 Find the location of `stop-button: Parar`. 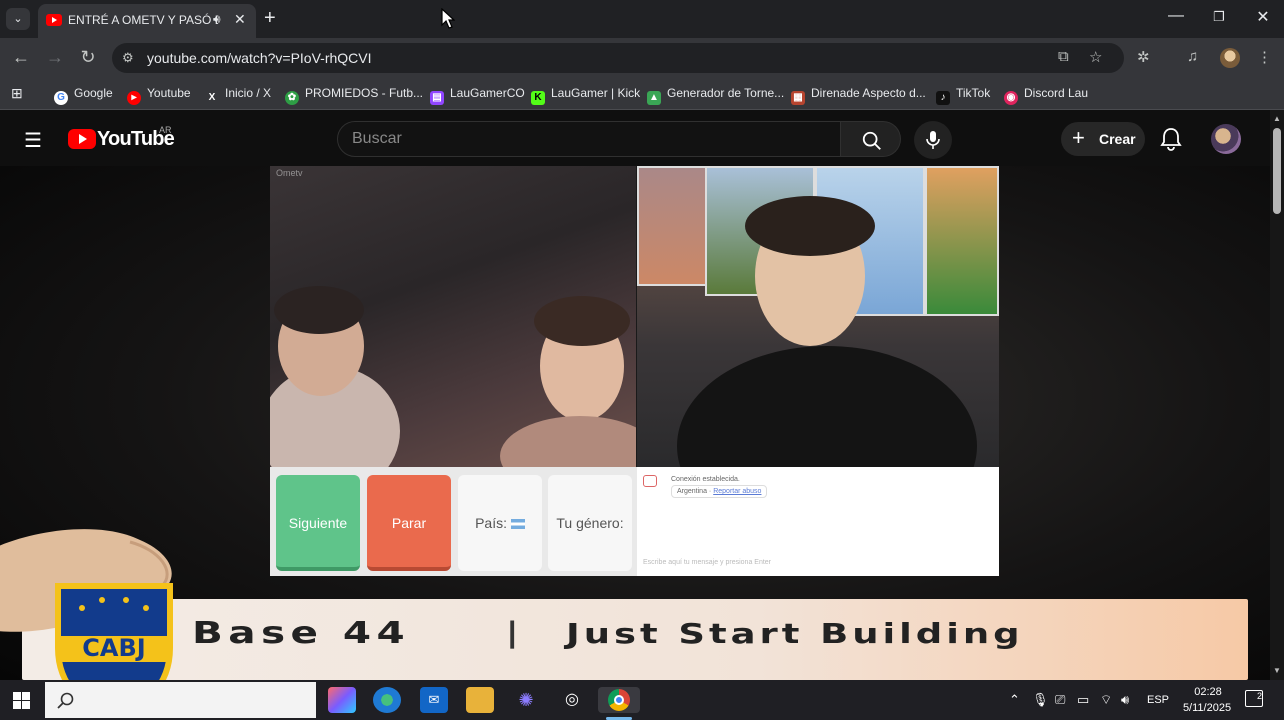

stop-button: Parar is located at coordinates (409, 523).